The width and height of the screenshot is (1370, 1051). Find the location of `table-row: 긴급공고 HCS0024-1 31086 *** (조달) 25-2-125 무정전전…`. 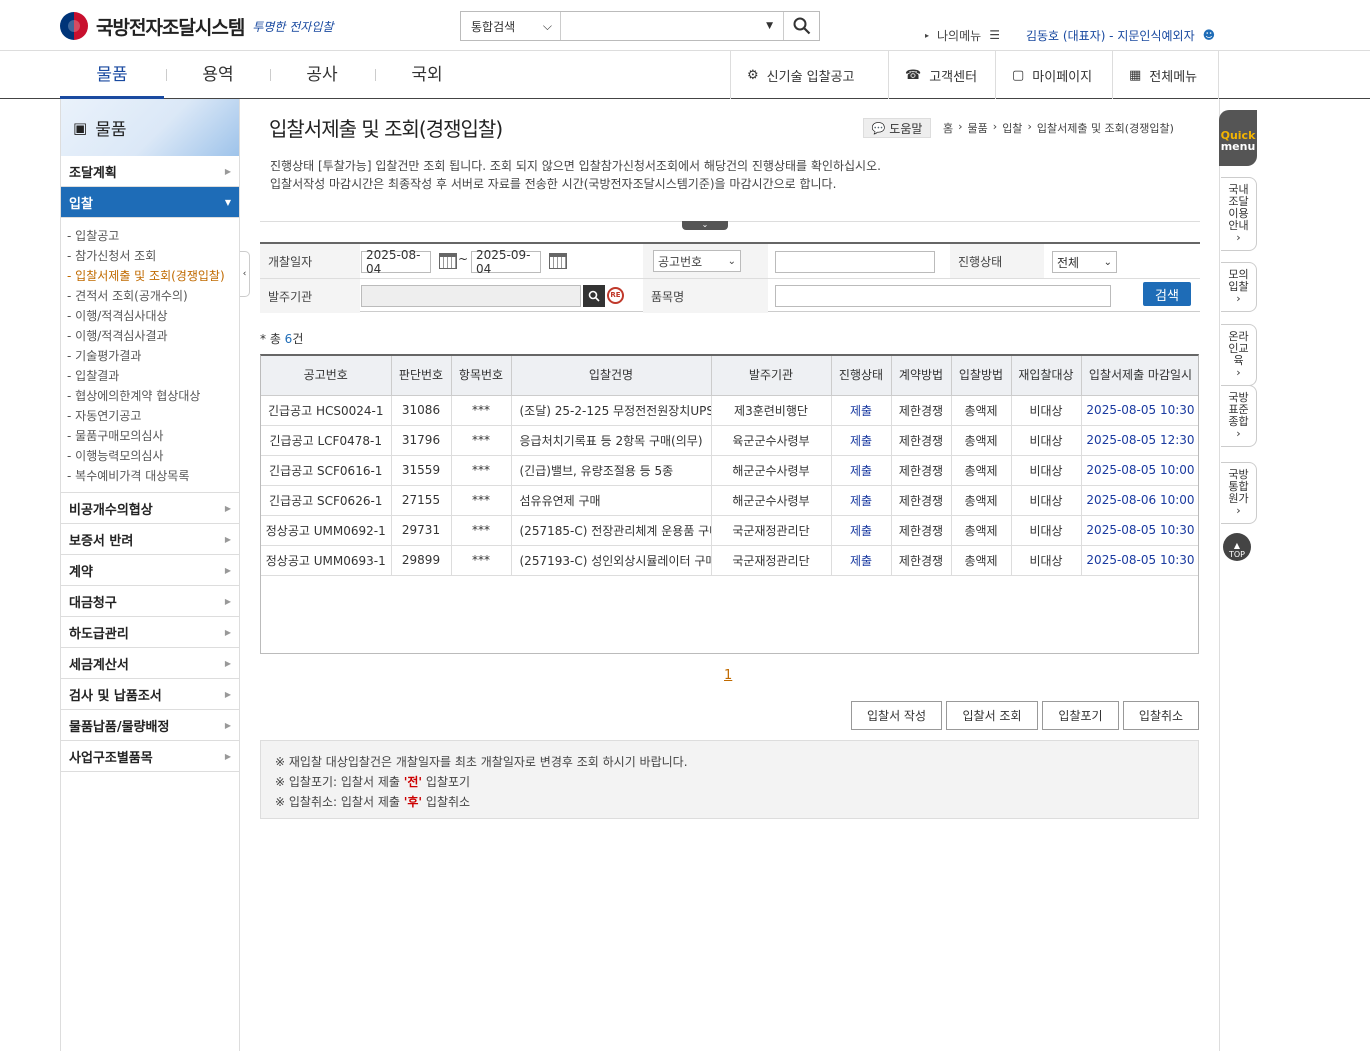

table-row: 긴급공고 HCS0024-1 31086 *** (조달) 25-2-125 무정전전… is located at coordinates (729, 410).